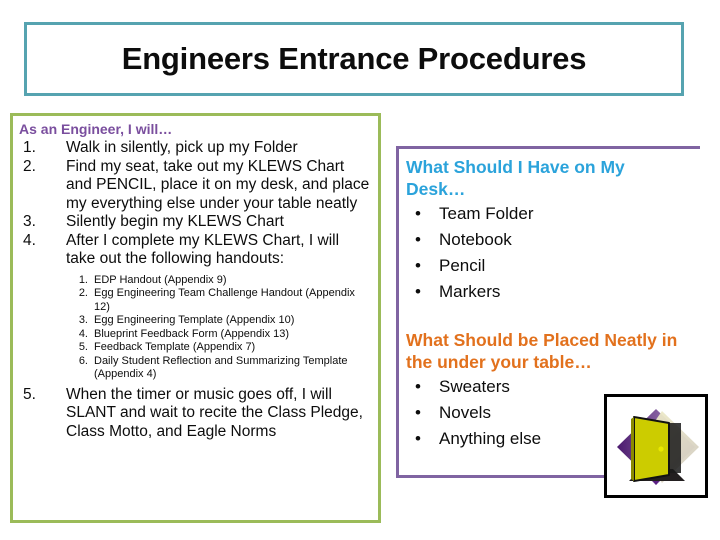 The image size is (720, 540). I want to click on list-item: 3. Silently begin my KLEWS Chart, so click(195, 222).